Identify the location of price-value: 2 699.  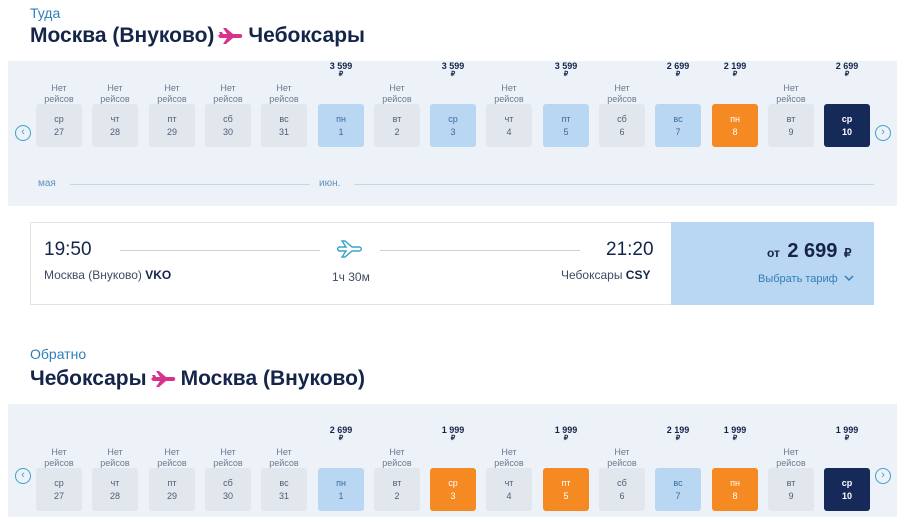
(812, 251).